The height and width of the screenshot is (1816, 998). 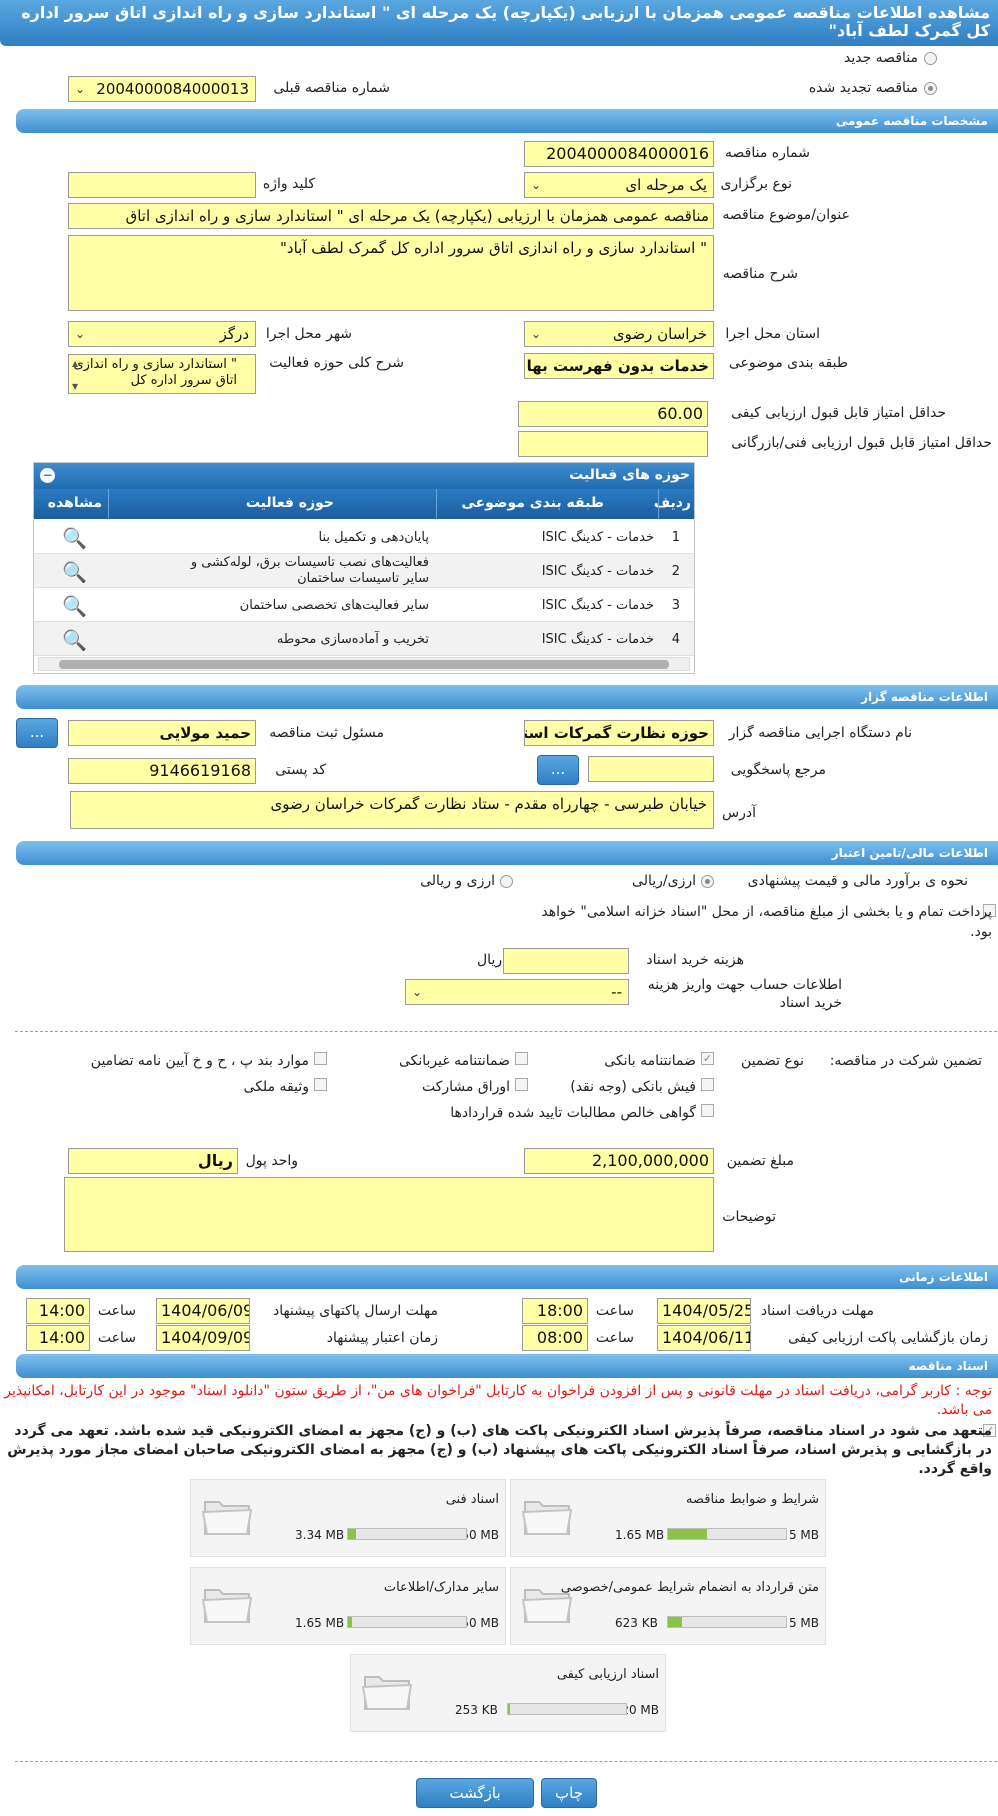 I want to click on certificate-checkbox, so click(x=707, y=1110).